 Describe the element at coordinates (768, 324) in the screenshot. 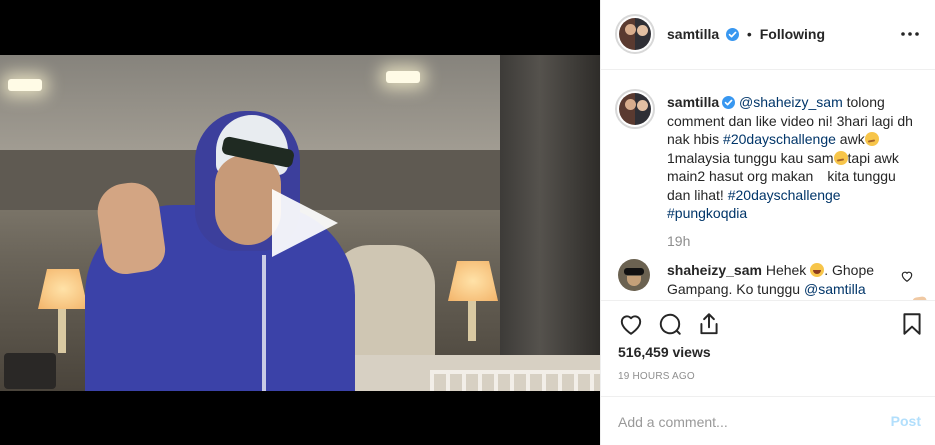

I see `action-bar` at that location.